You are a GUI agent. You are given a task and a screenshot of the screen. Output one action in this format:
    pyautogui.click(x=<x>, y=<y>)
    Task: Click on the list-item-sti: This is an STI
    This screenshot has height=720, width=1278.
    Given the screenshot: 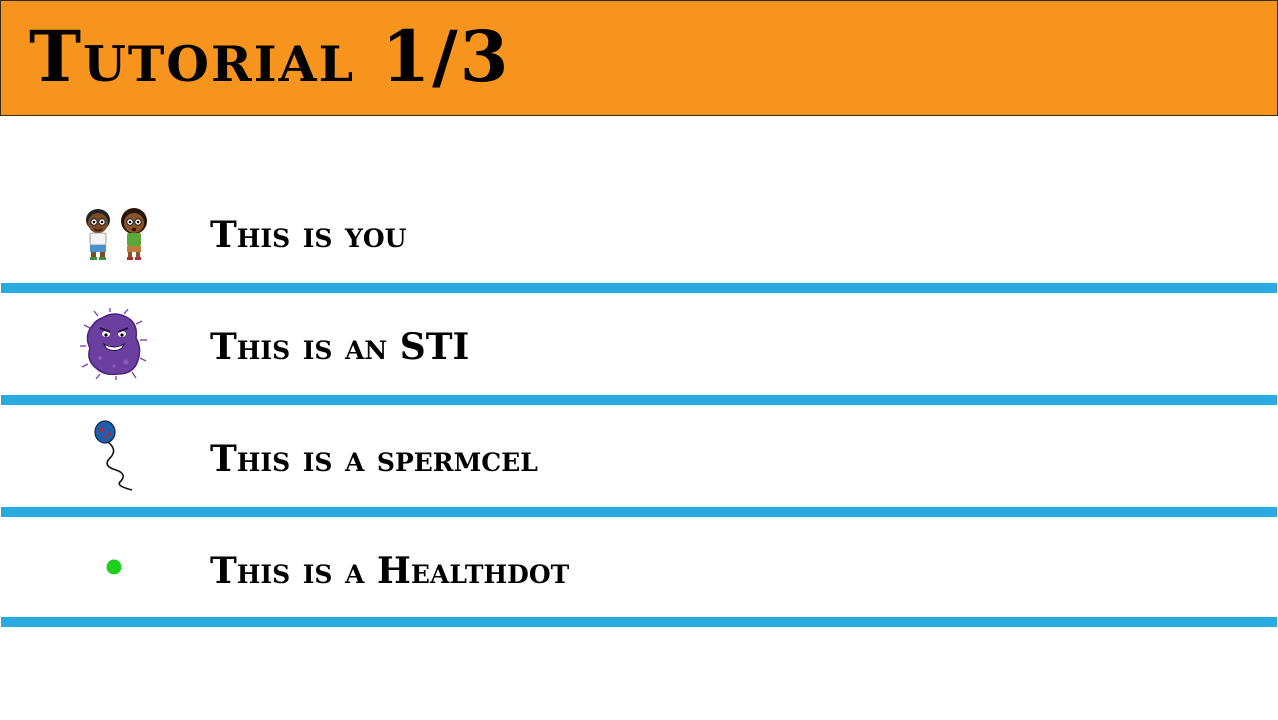 What is the action you would take?
    pyautogui.click(x=639, y=347)
    